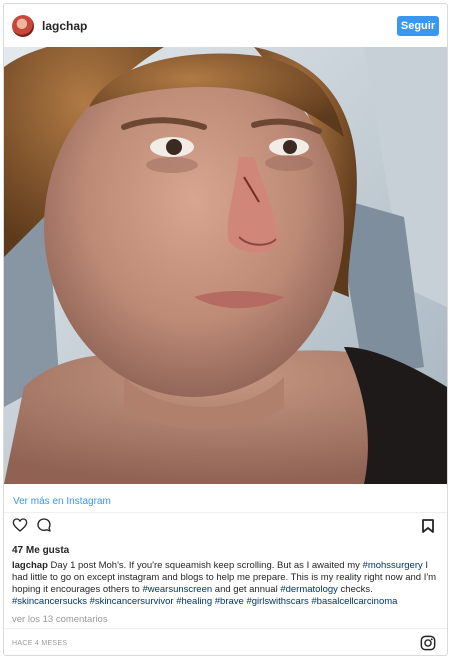 This screenshot has width=453, height=659. I want to click on view-more-on-instagram-link: Ver más en Instagram, so click(62, 501).